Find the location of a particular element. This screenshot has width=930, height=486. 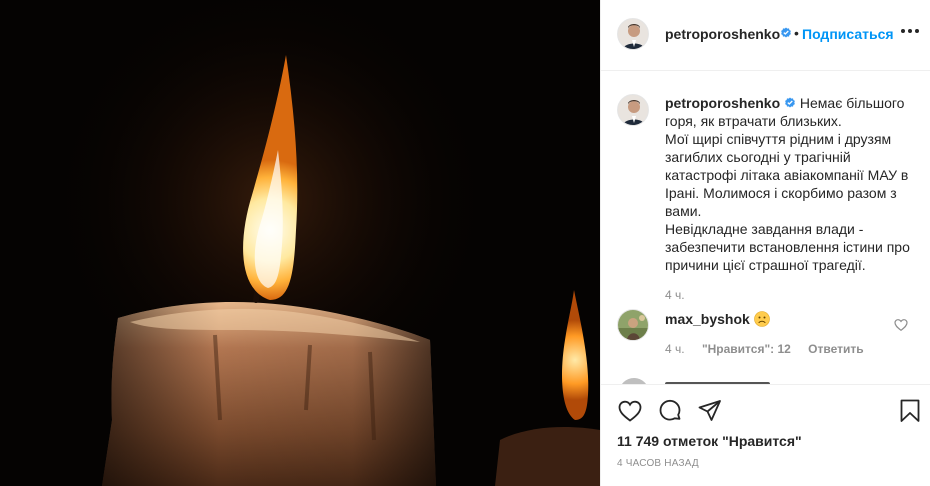

author-photo is located at coordinates (633, 34).